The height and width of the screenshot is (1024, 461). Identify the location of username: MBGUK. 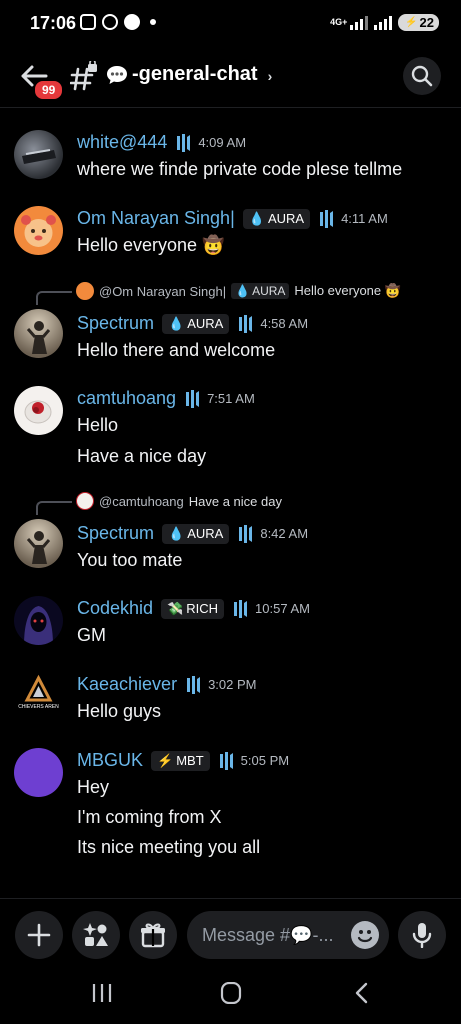
(110, 760).